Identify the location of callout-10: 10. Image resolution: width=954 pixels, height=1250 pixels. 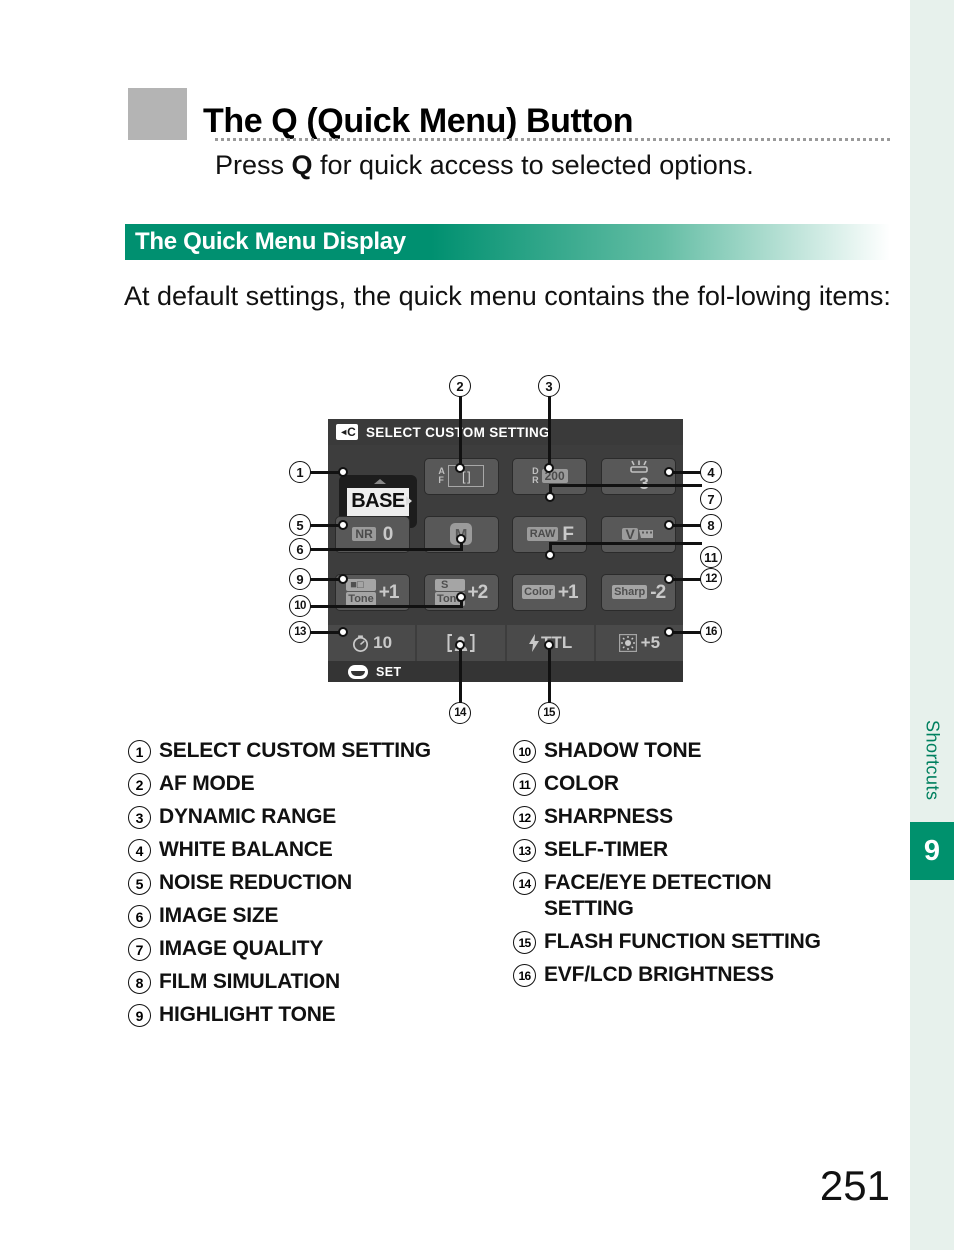
(300, 606).